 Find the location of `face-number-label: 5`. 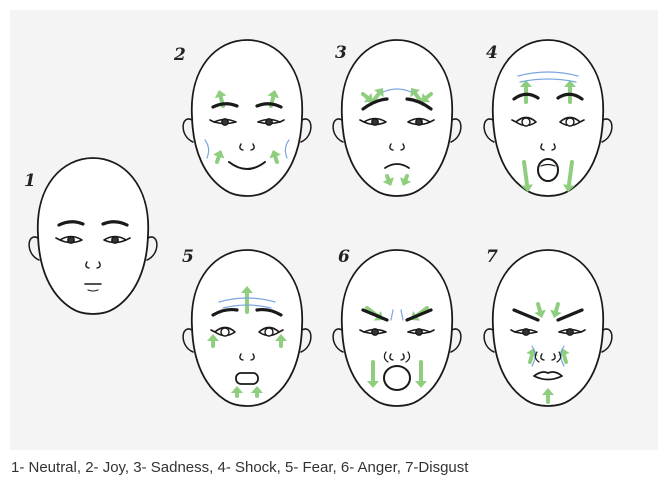

face-number-label: 5 is located at coordinates (188, 257).